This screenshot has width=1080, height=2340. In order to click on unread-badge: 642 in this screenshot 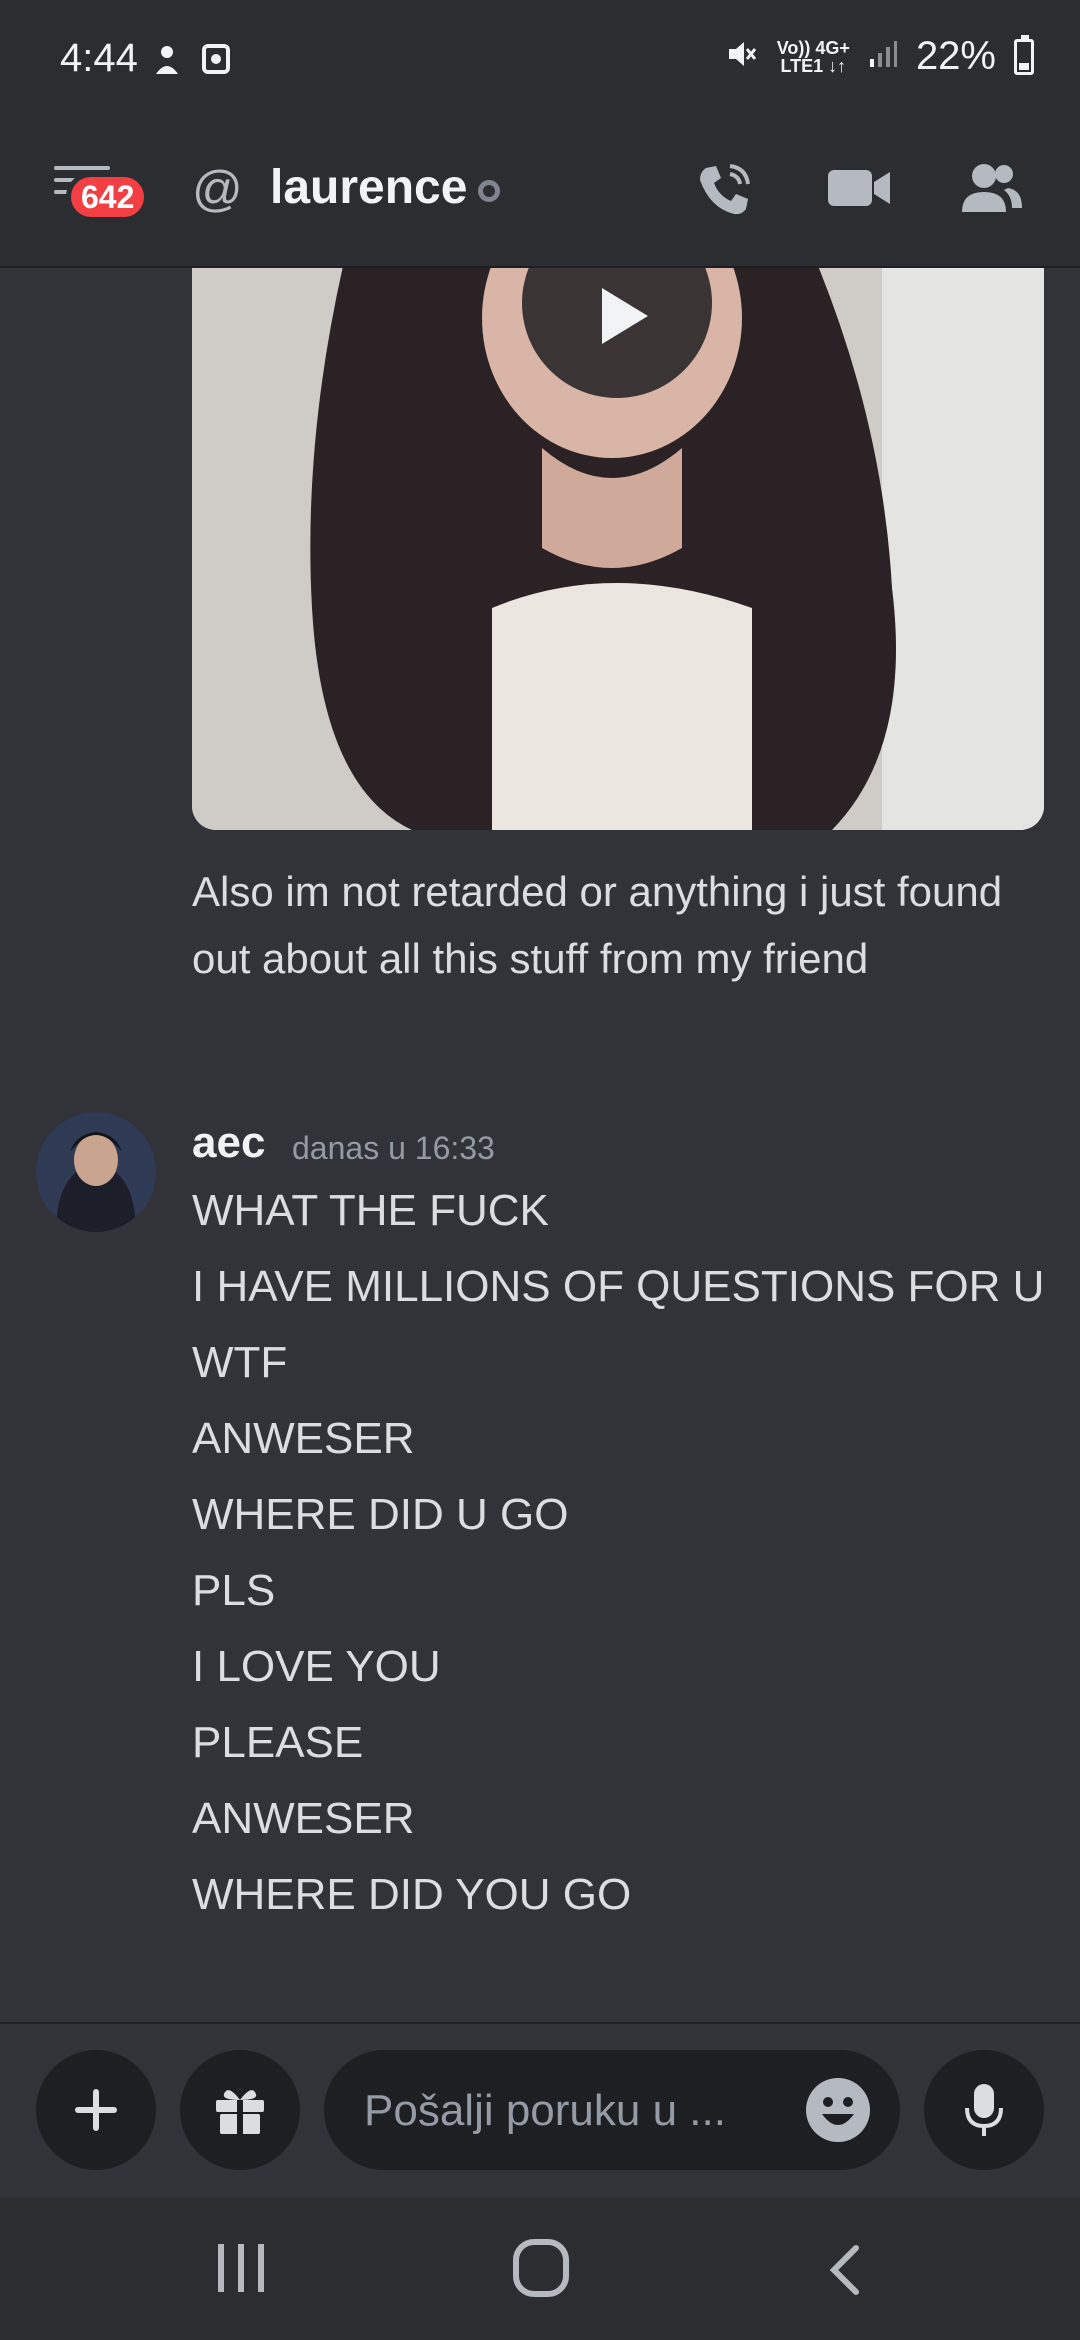, I will do `click(108, 197)`.